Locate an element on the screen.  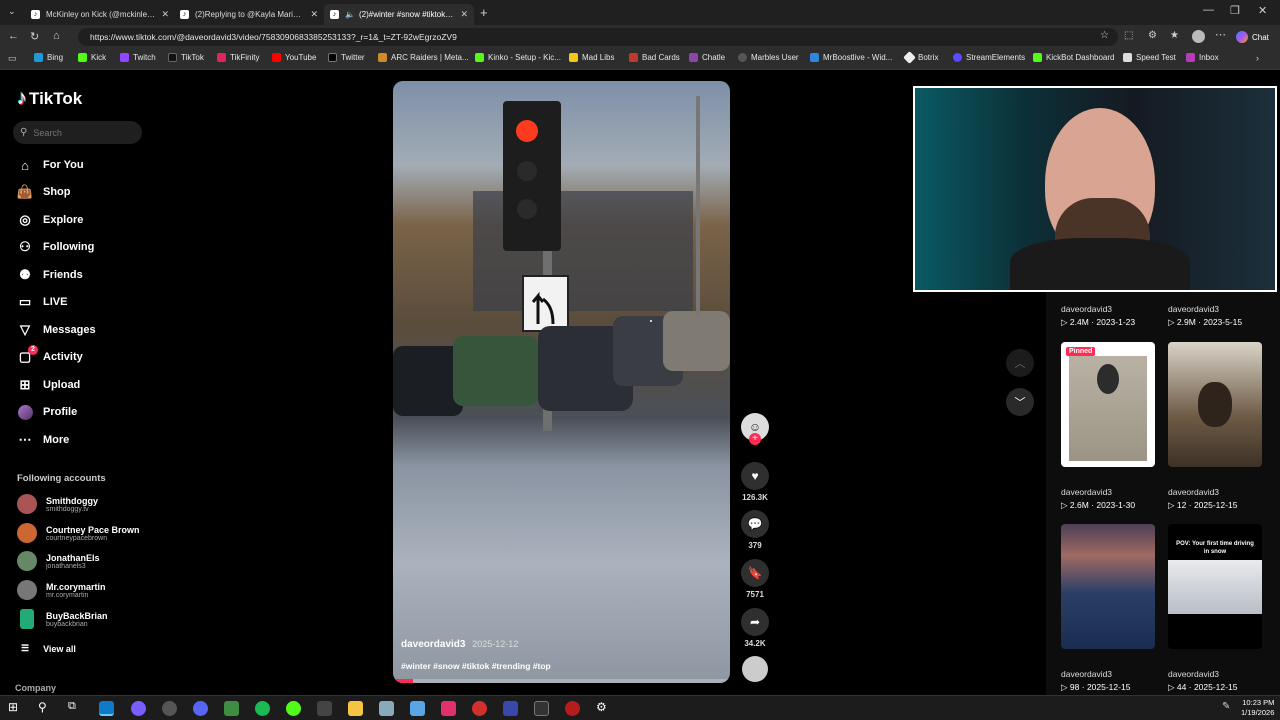
fav-inbox: Inbox is located at coordinates (1202, 57).